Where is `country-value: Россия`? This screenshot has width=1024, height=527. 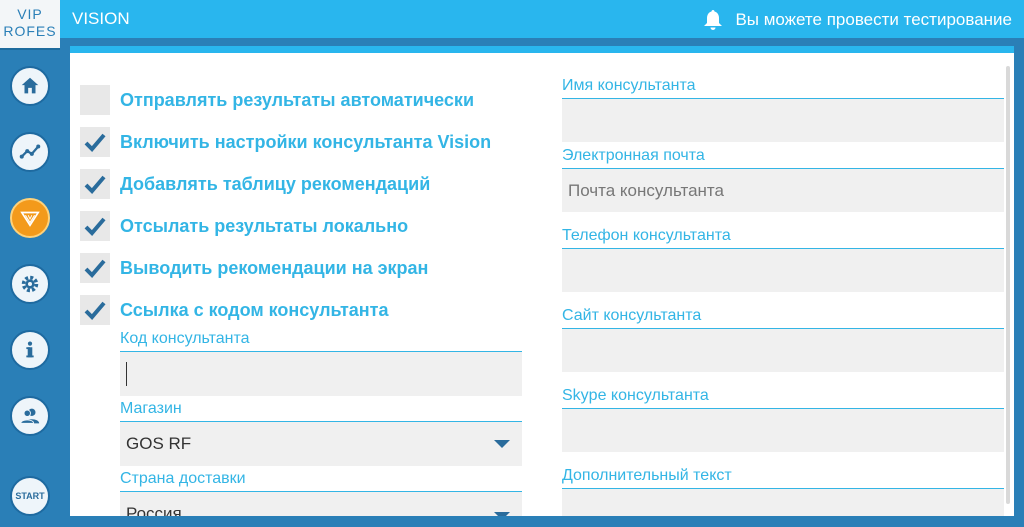
country-value: Россия is located at coordinates (154, 510).